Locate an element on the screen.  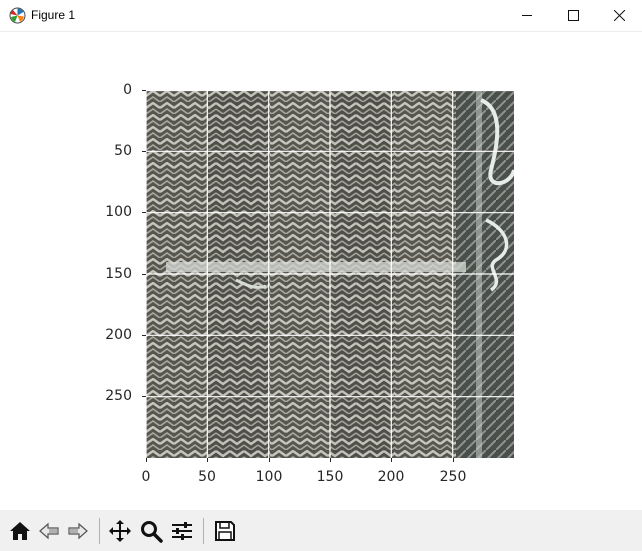
forward-button is located at coordinates (78, 531).